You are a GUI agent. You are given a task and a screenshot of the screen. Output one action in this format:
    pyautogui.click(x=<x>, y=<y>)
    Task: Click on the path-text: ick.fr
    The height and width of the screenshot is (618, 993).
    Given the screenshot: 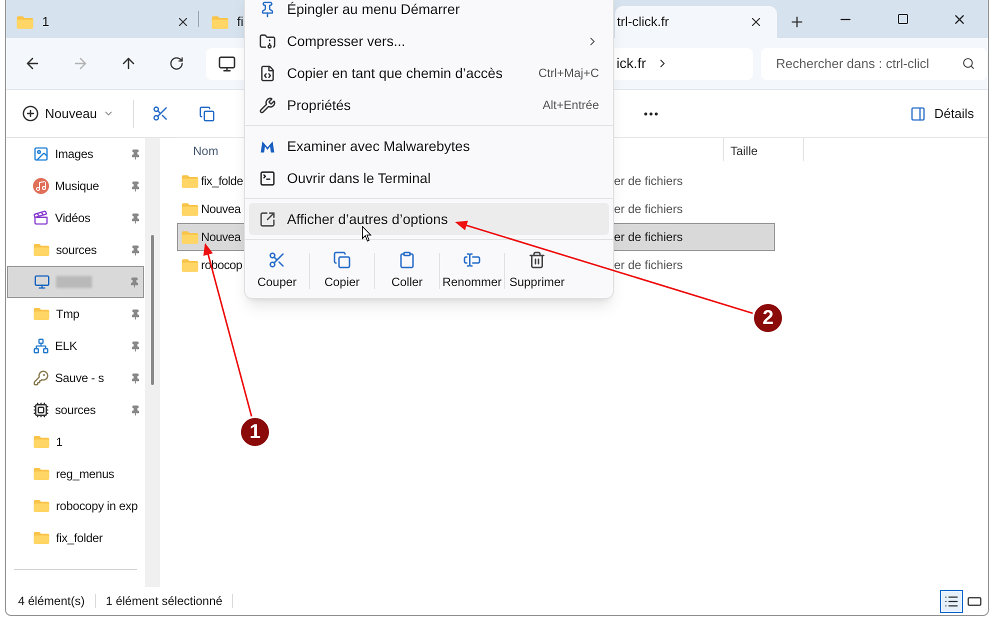 What is the action you would take?
    pyautogui.click(x=631, y=63)
    